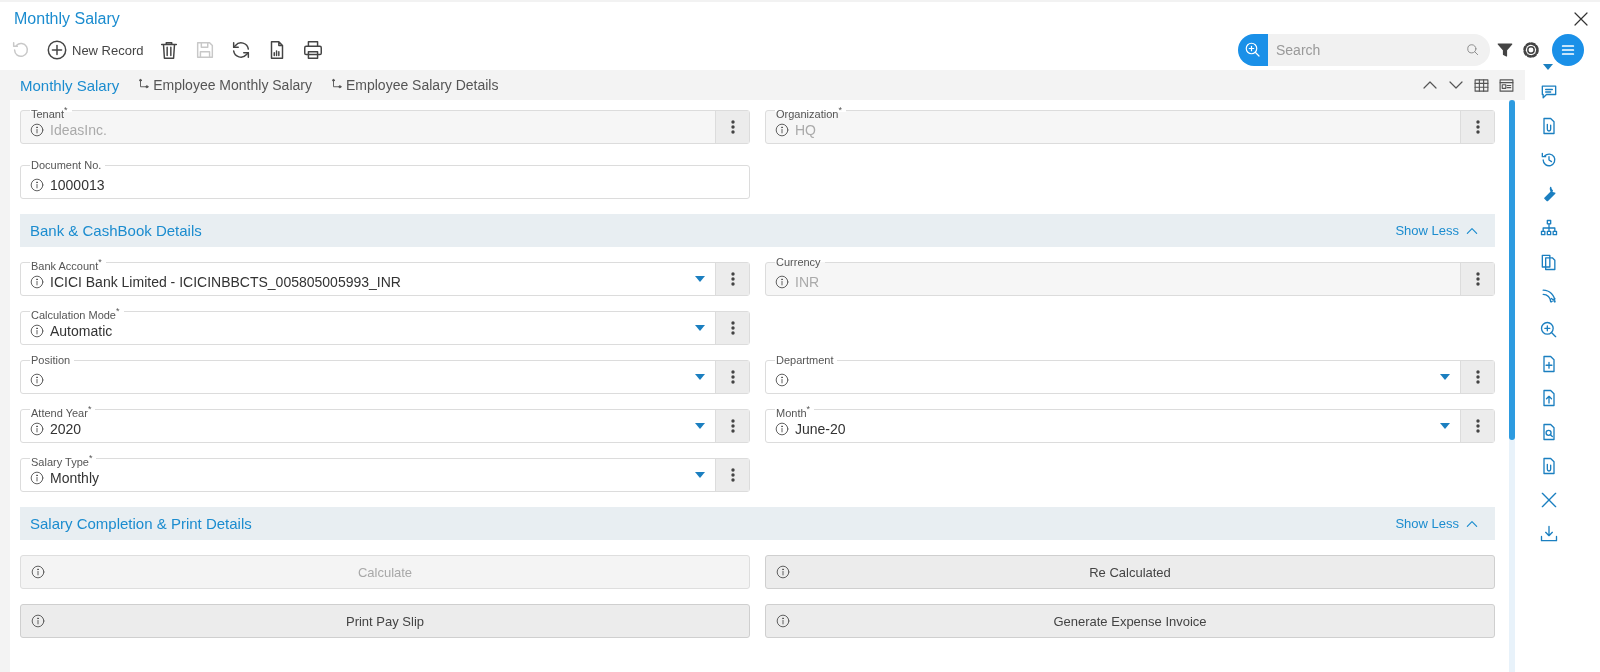 This screenshot has height=672, width=1600. Describe the element at coordinates (1367, 50) in the screenshot. I see `search-input: Search` at that location.